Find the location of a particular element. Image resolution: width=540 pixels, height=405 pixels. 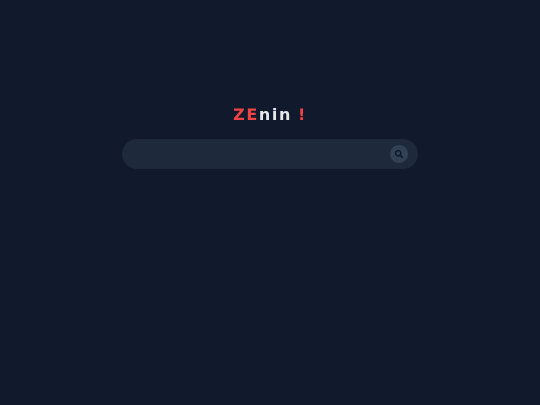

search-bar is located at coordinates (270, 154).